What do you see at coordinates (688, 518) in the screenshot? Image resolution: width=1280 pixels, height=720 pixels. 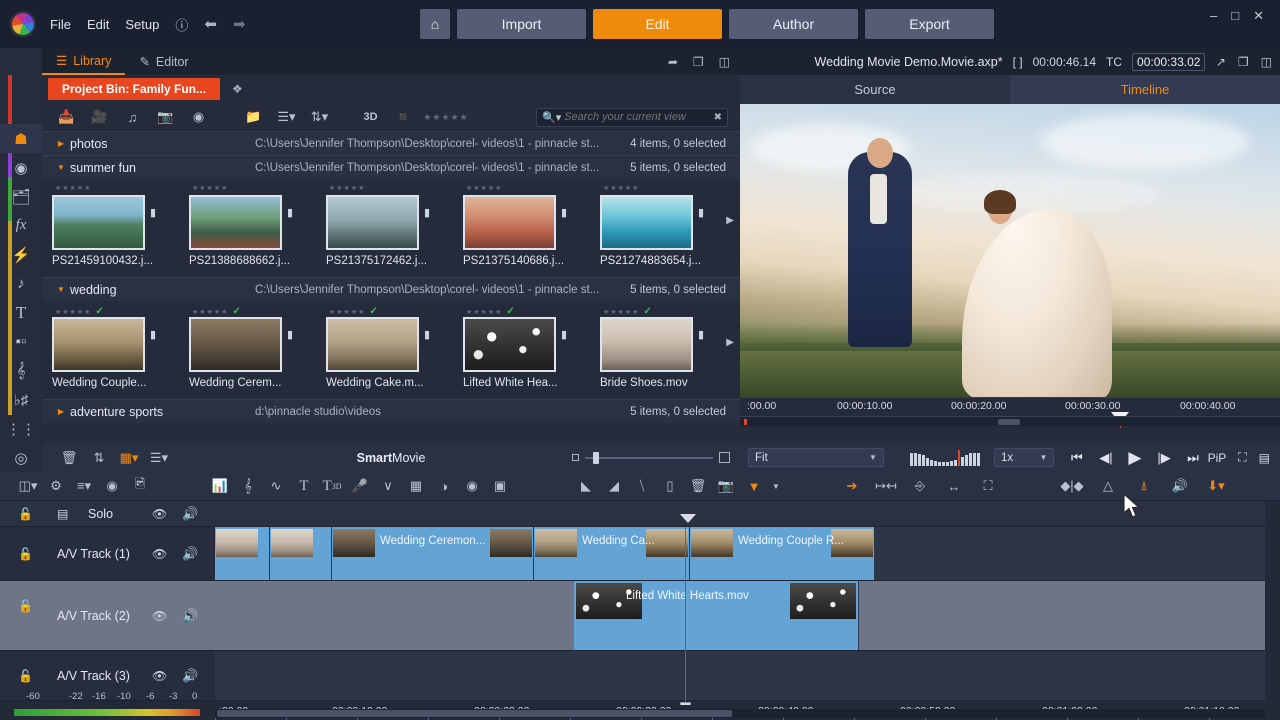 I see `timeline-playhead-marker` at bounding box center [688, 518].